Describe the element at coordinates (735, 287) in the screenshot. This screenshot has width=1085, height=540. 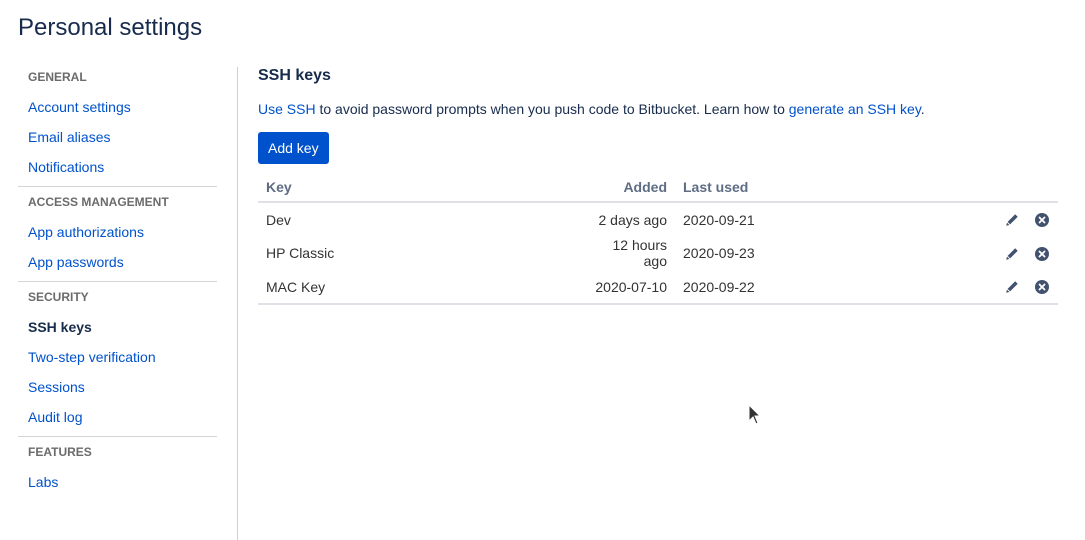
I see `key-last-used: 2020-09-22` at that location.